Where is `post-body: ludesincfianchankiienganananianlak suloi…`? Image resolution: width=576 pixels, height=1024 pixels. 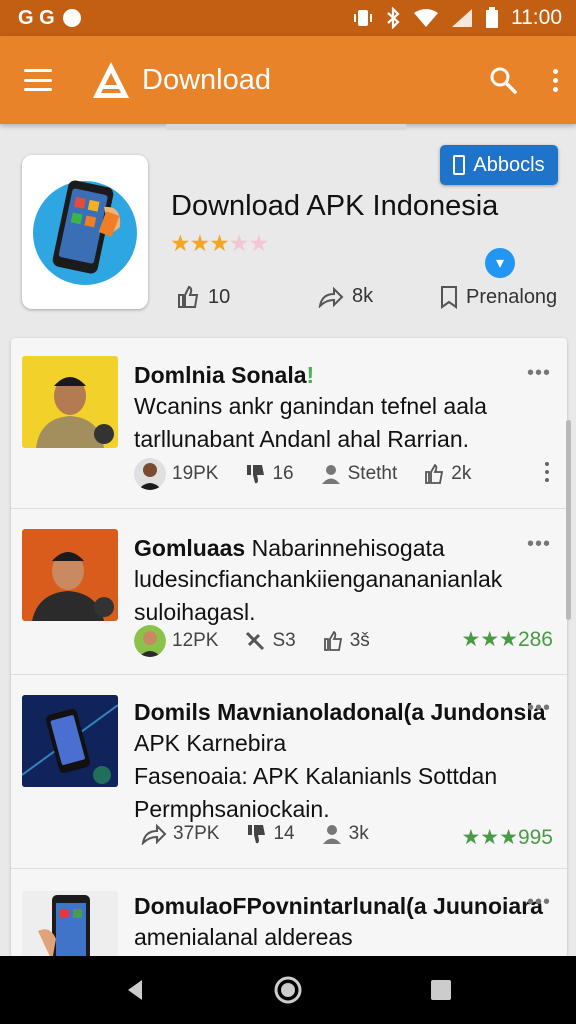 post-body: ludesincfianchankiienganananianlak suloi… is located at coordinates (318, 595).